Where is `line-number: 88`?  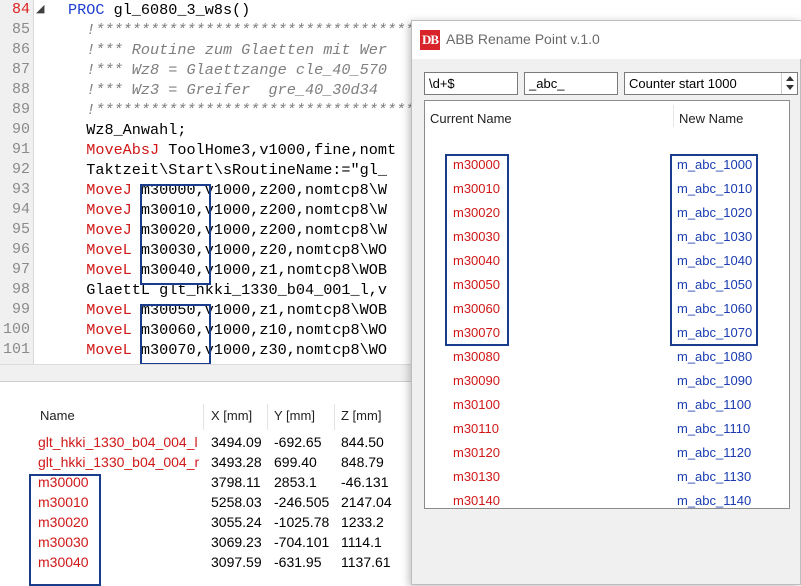
line-number: 88 is located at coordinates (20, 89).